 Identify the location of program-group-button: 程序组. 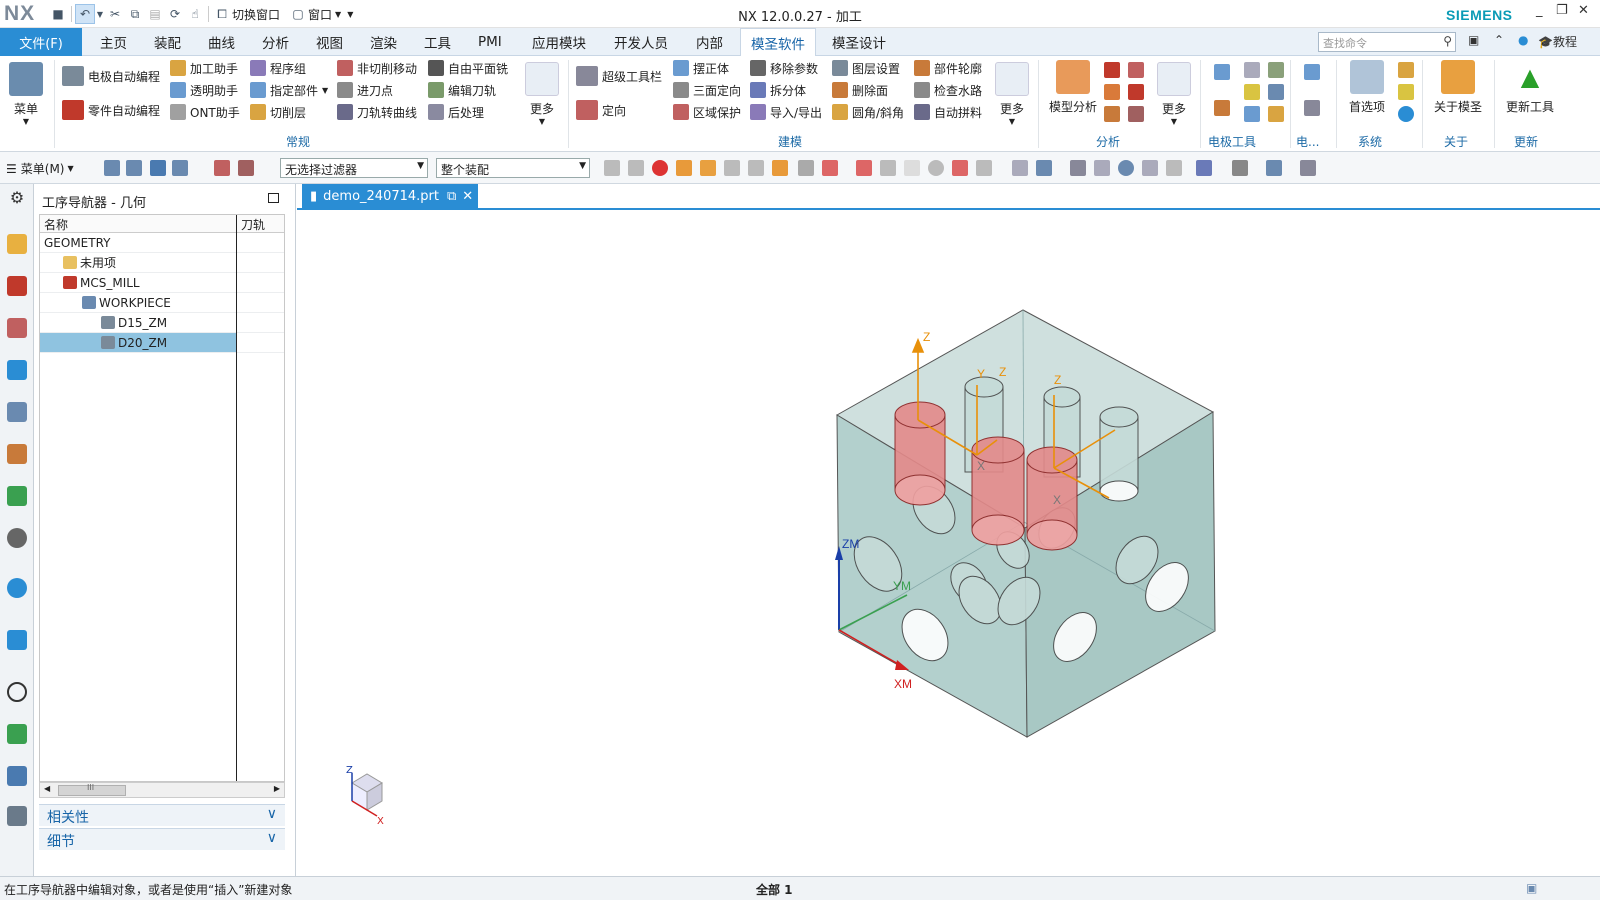
(278, 68).